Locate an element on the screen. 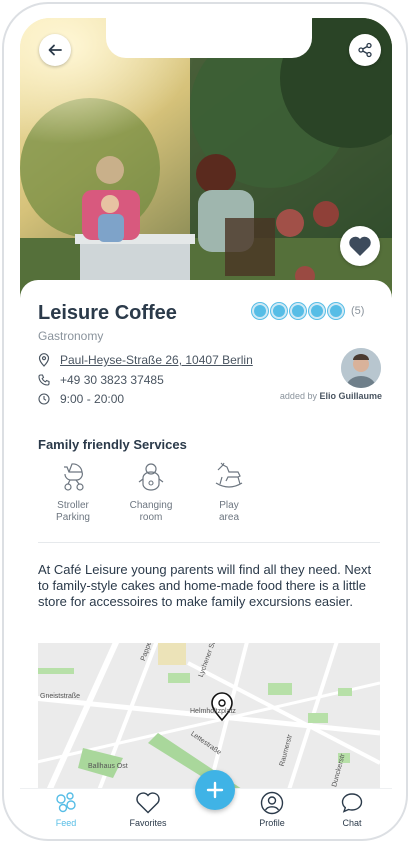  location-pin-icon is located at coordinates (44, 360).